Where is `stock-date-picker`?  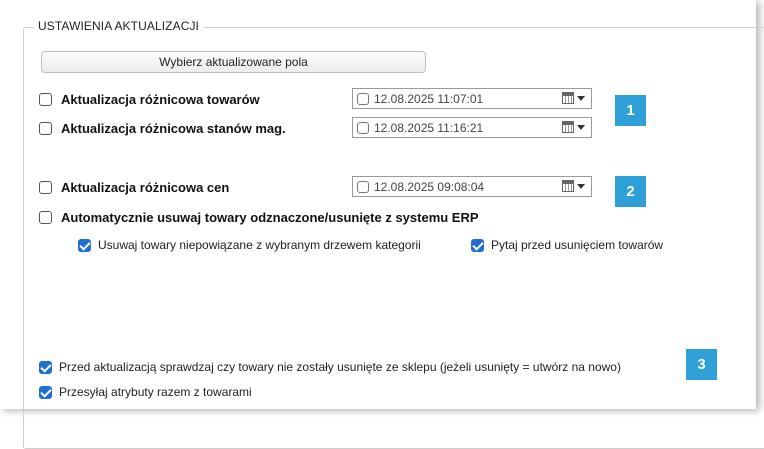 stock-date-picker is located at coordinates (573, 127).